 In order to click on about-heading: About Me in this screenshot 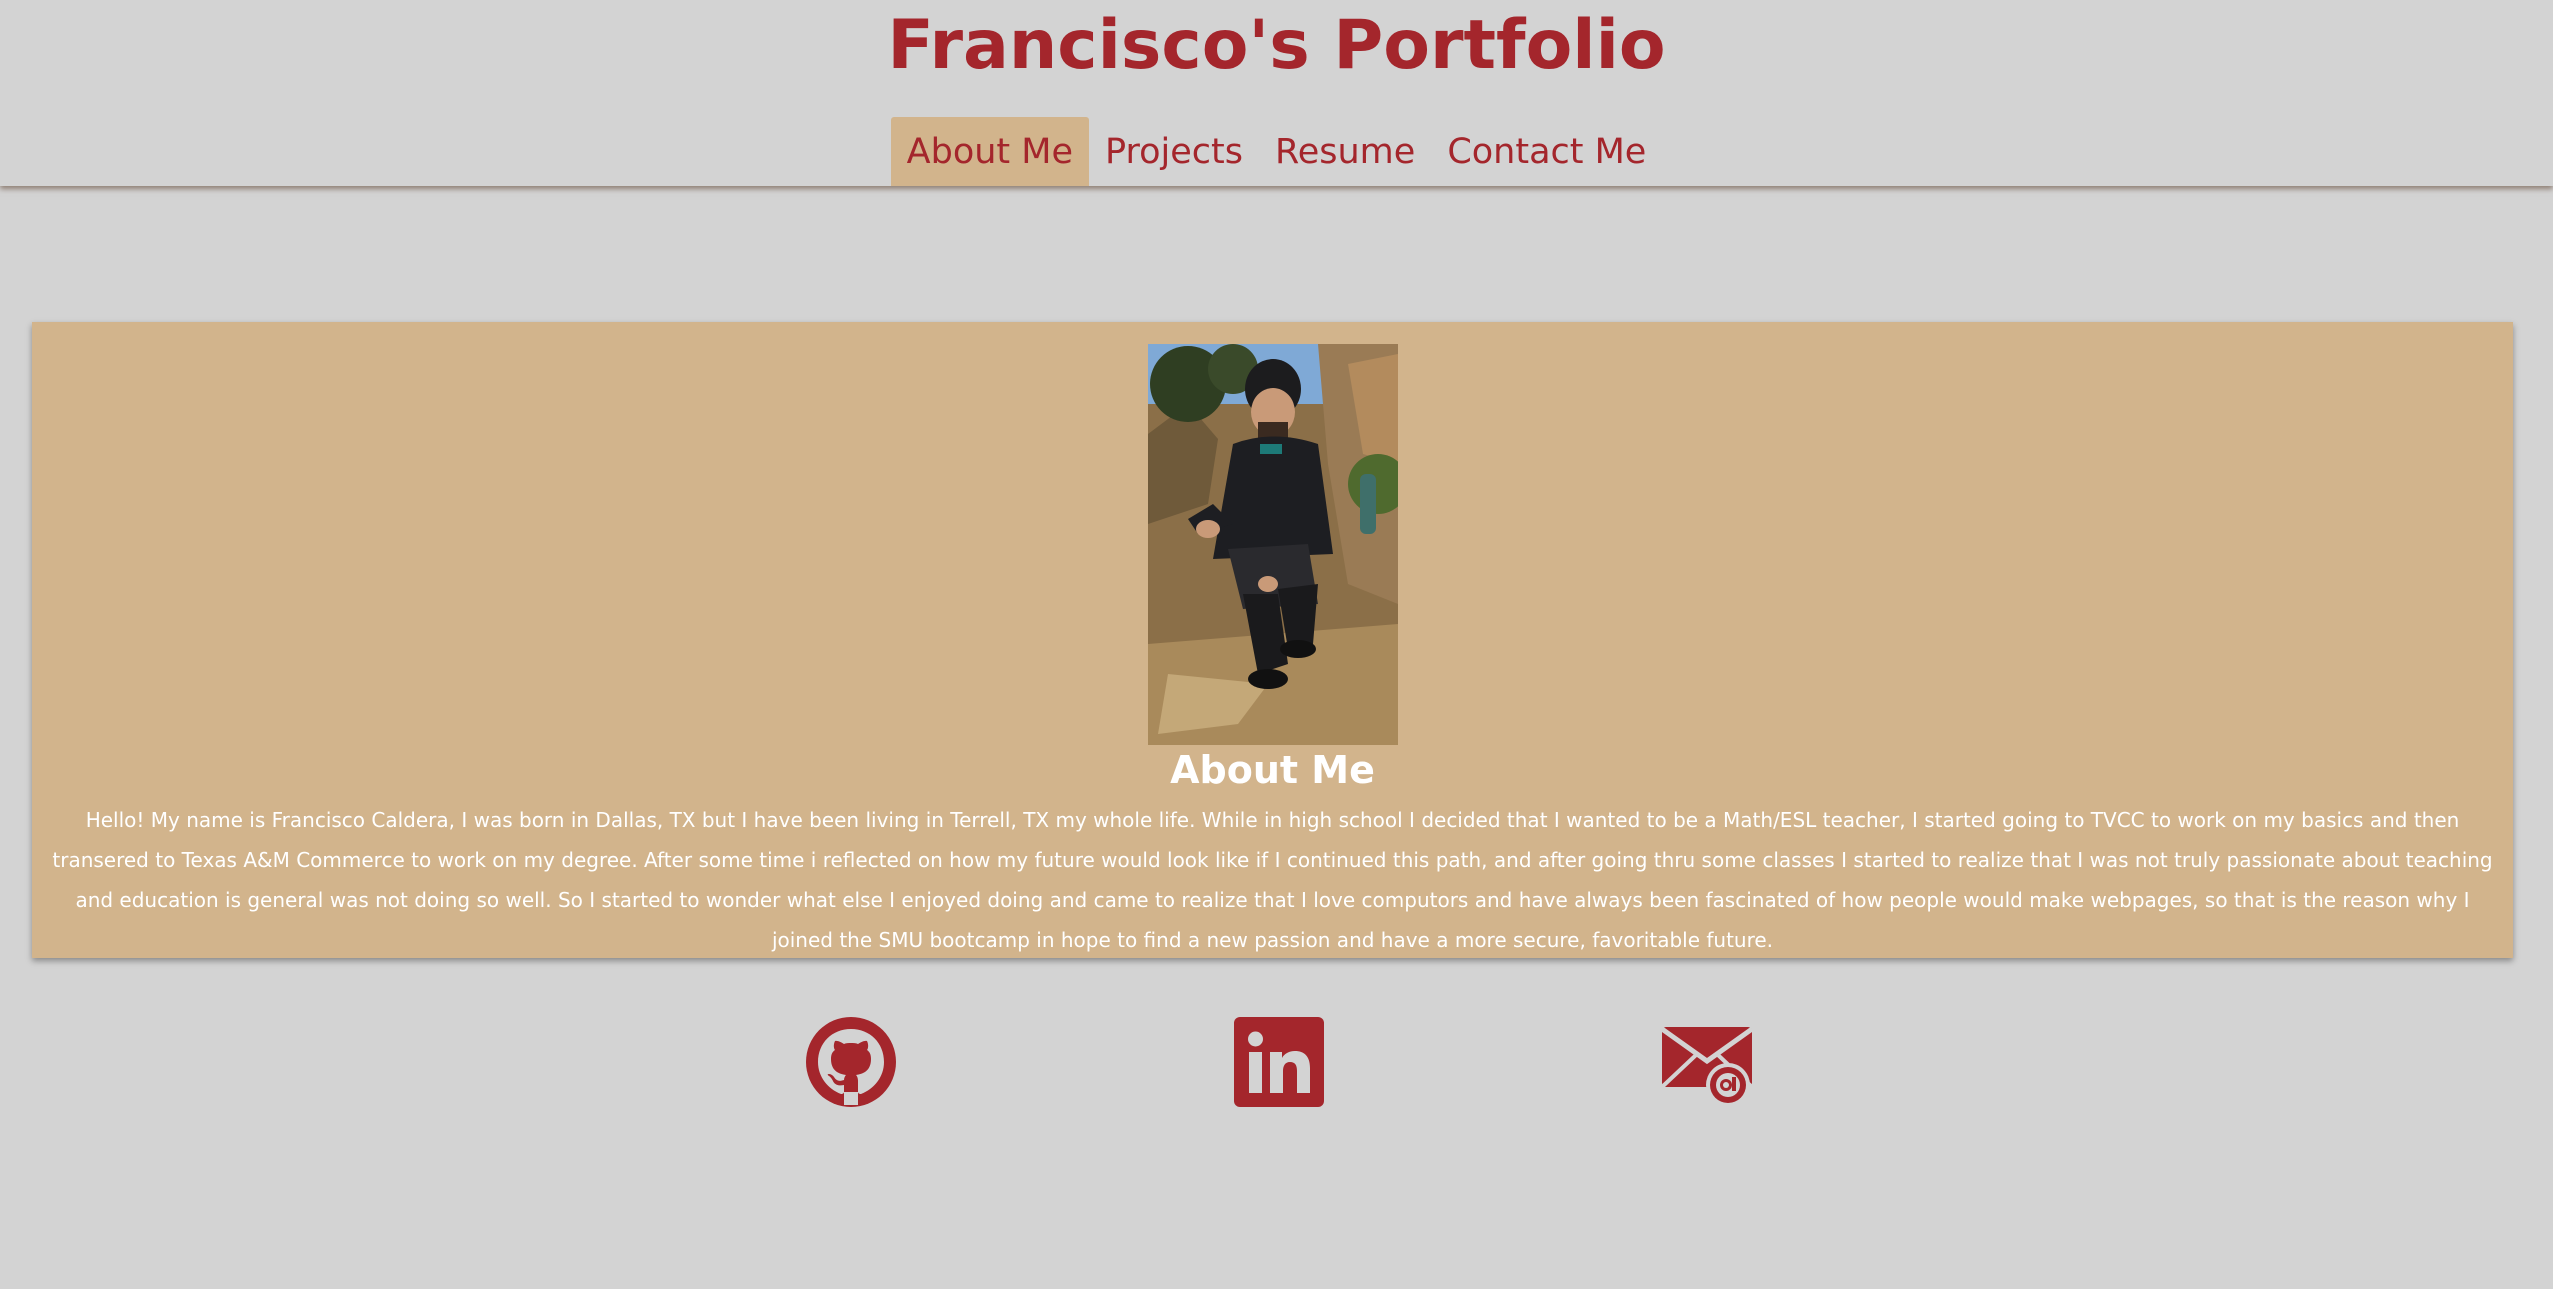, I will do `click(1272, 770)`.